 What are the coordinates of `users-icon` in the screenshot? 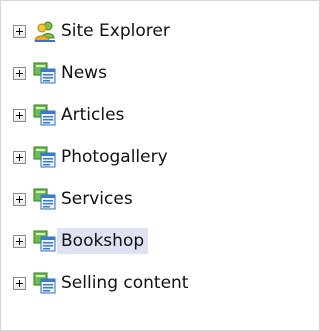 It's located at (45, 31).